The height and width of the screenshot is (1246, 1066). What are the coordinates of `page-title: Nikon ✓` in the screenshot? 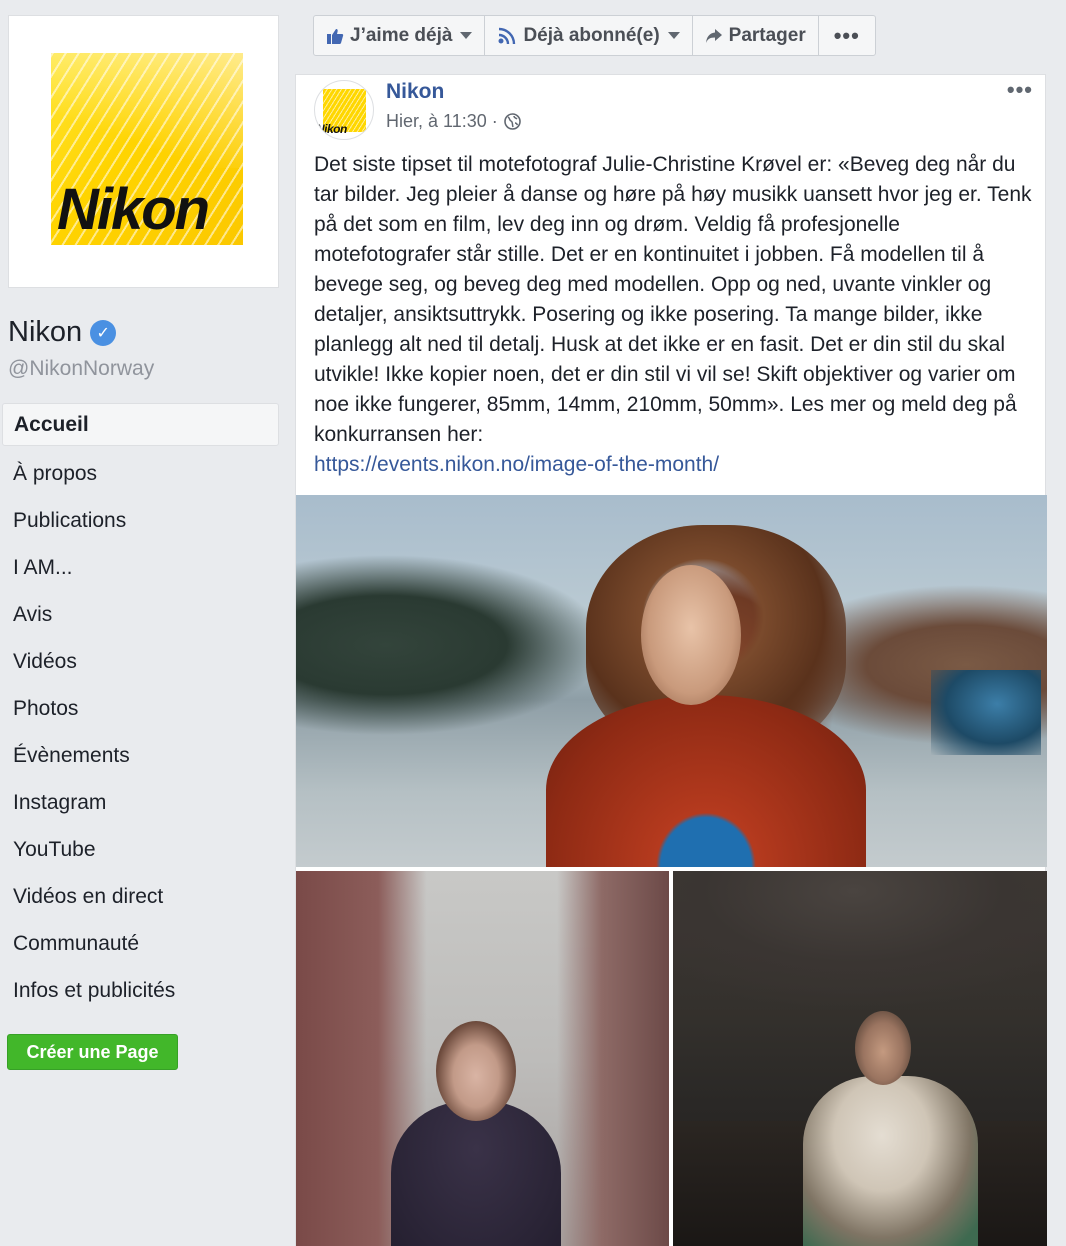 It's located at (62, 332).